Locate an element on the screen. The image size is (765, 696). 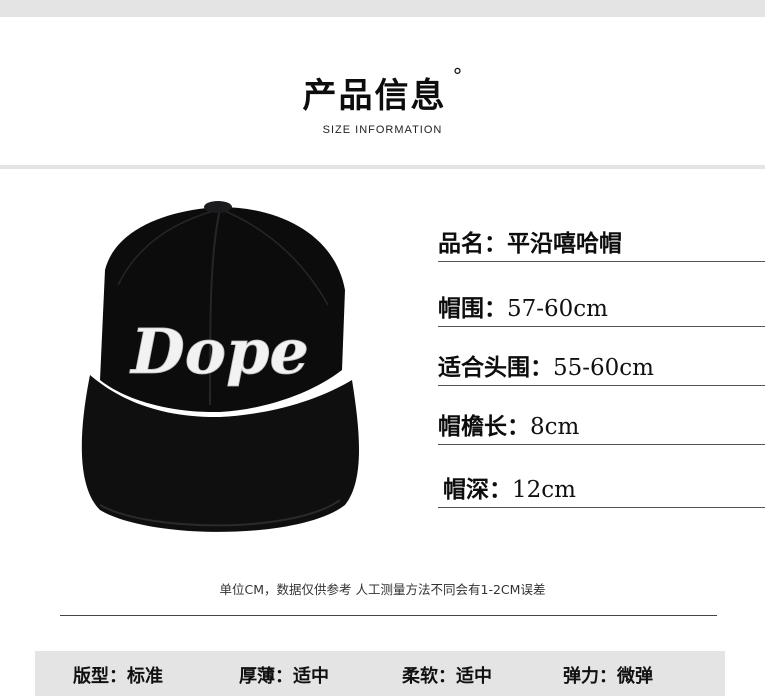
attribute-fit: 版型：标准 is located at coordinates (118, 675).